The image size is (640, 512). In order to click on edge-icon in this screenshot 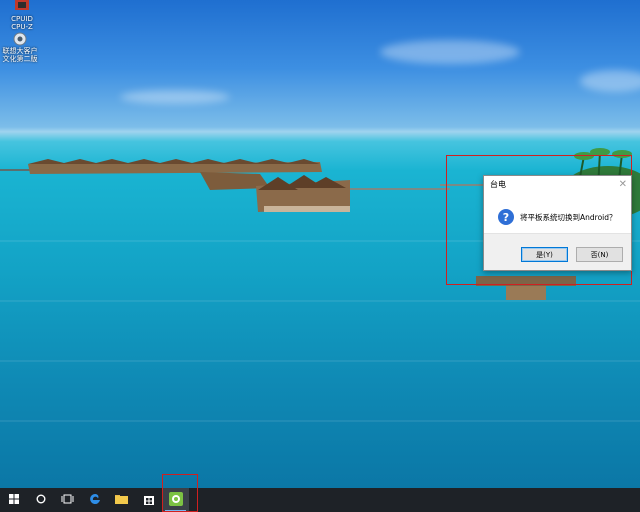, I will do `click(95, 500)`.